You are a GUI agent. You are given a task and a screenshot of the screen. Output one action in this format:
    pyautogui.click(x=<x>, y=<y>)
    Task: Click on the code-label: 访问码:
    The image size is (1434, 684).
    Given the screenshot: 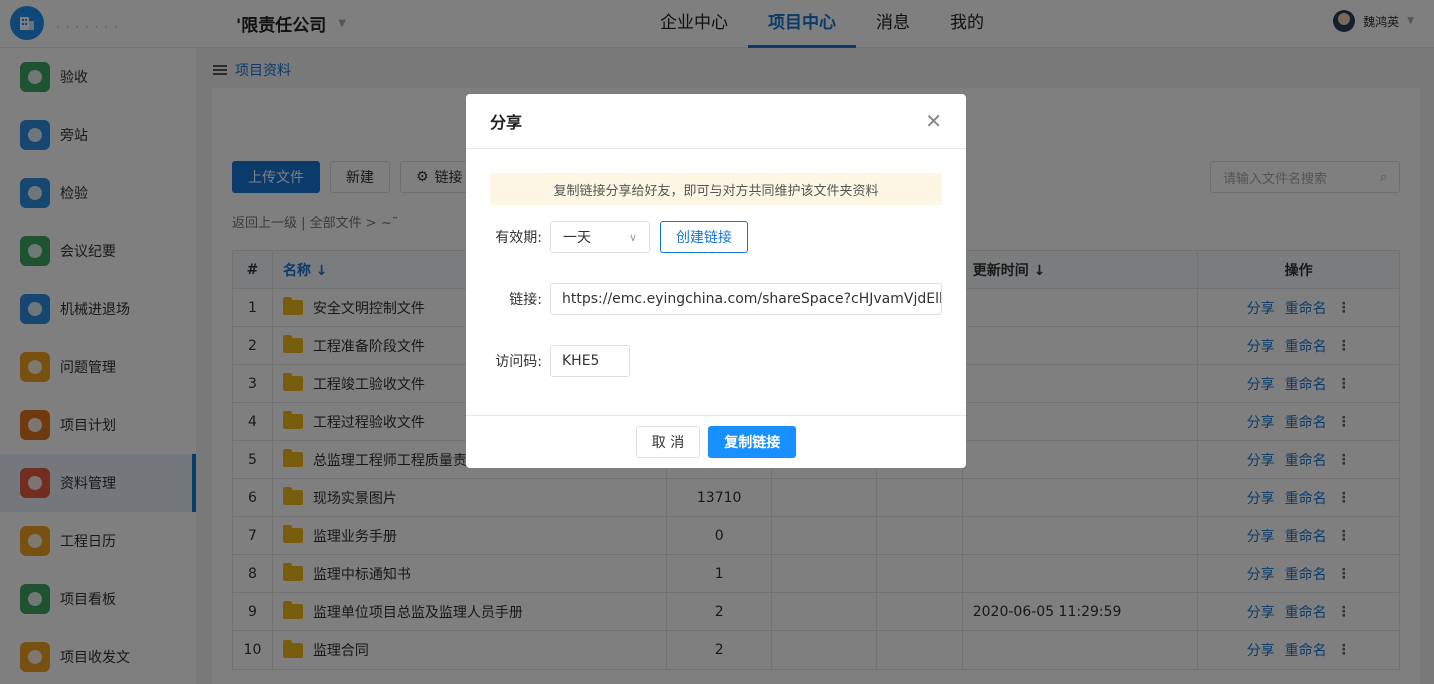 What is the action you would take?
    pyautogui.click(x=518, y=362)
    